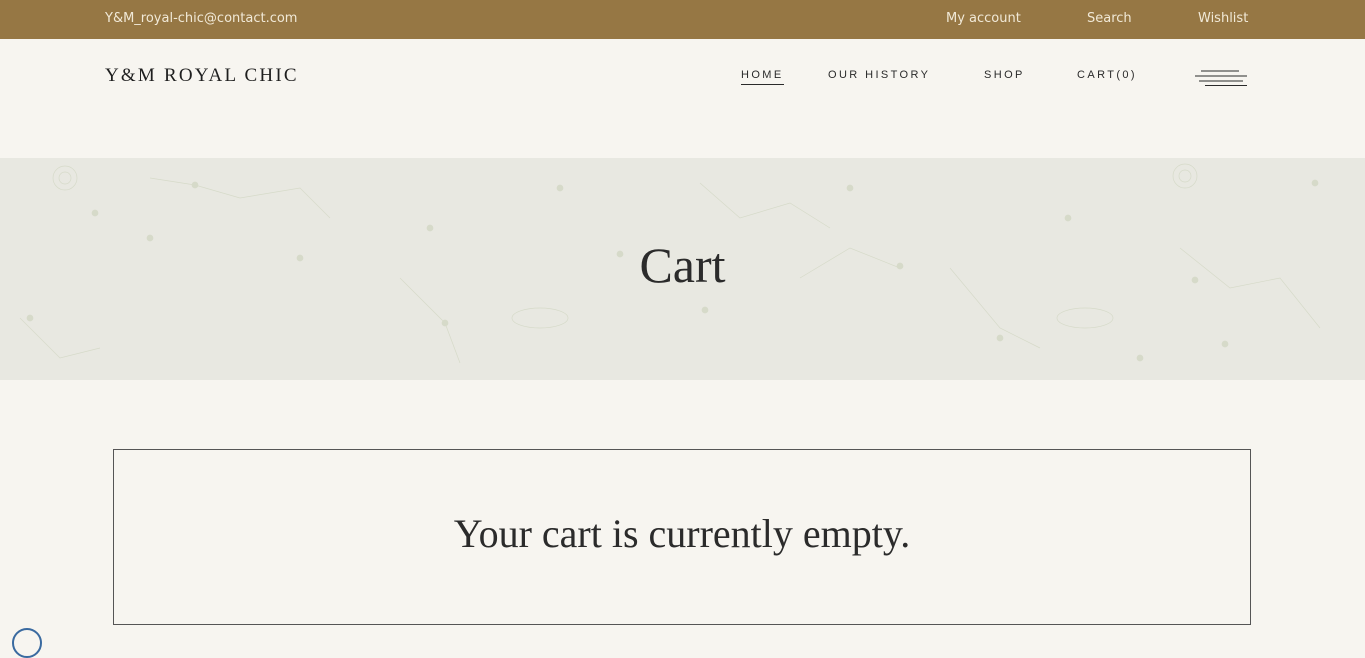 The width and height of the screenshot is (1365, 658). Describe the element at coordinates (201, 18) in the screenshot. I see `contact-email: Y&M_royal-chic@contact.com` at that location.